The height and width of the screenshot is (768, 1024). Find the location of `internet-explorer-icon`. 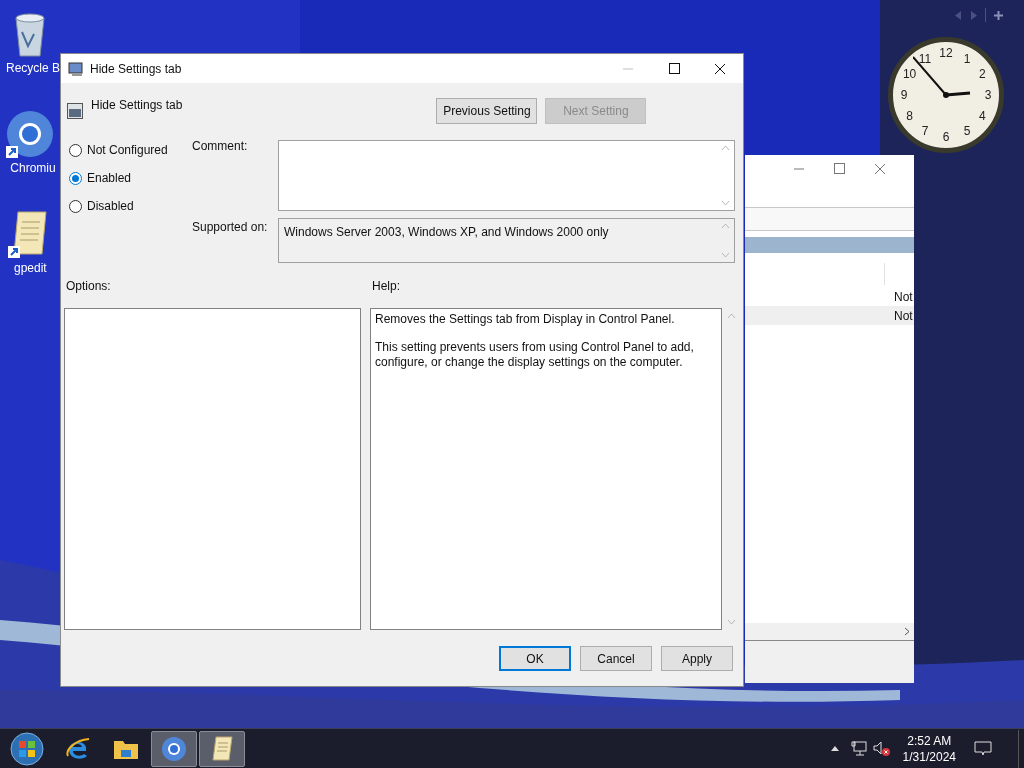

internet-explorer-icon is located at coordinates (78, 748).